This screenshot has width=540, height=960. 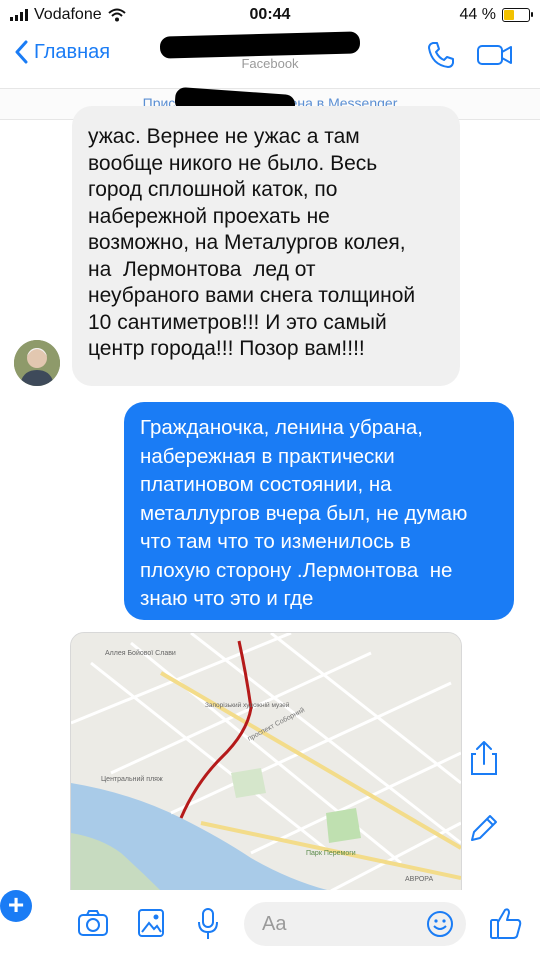 I want to click on incoming-line: вообще никого не было. Весь, so click(x=233, y=163).